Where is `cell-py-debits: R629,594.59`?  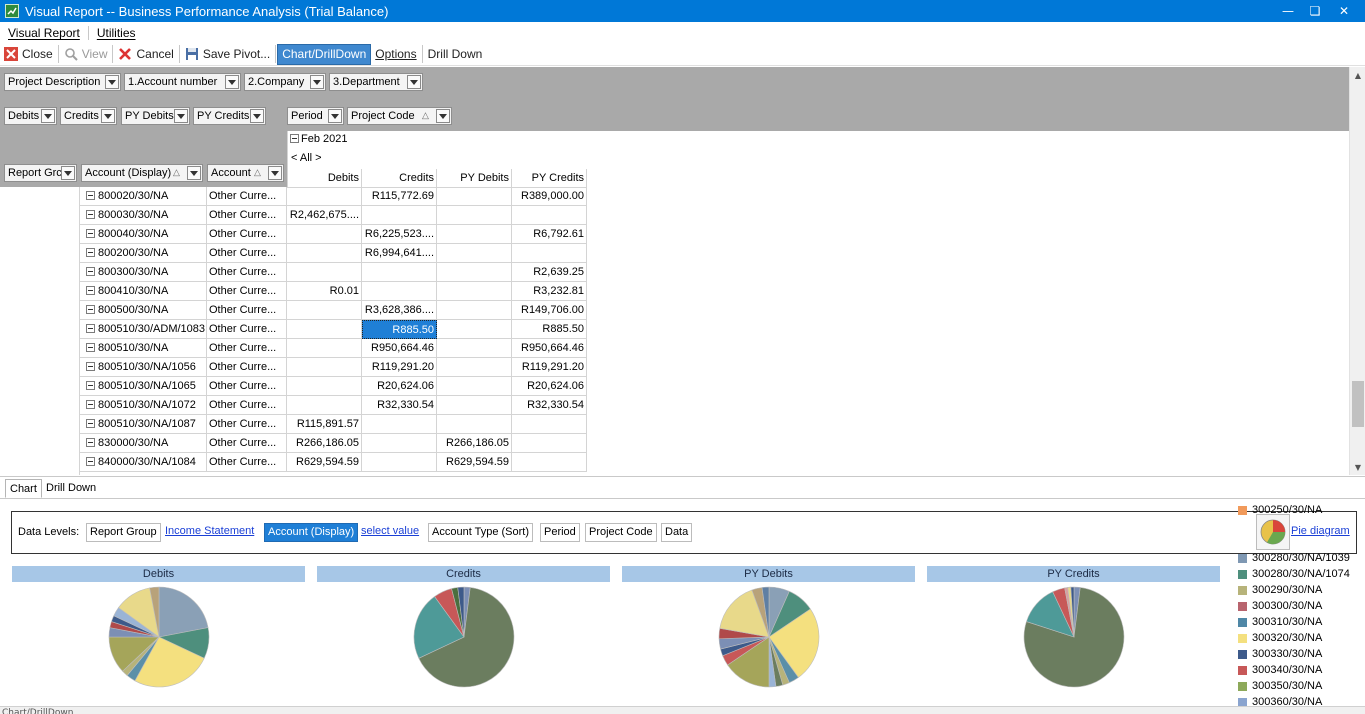
cell-py-debits: R629,594.59 is located at coordinates (474, 462).